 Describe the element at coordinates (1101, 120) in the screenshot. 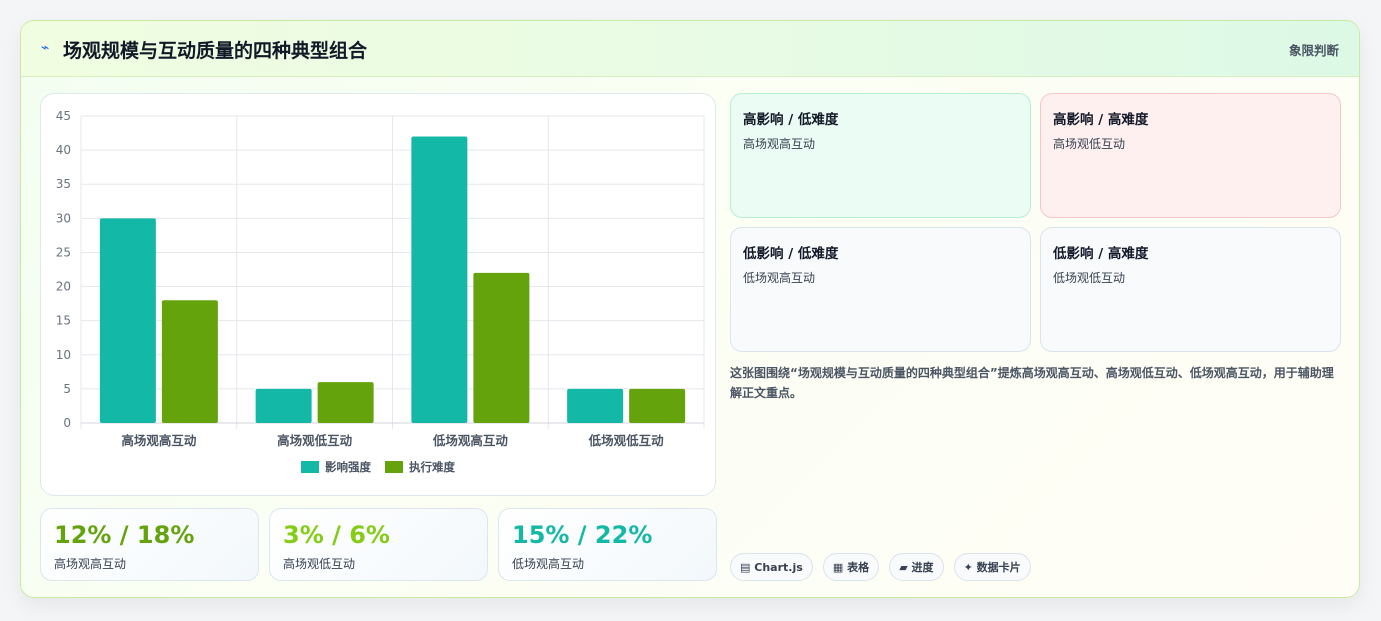

I see `quadrant-title: 高影响 / 高难度` at that location.